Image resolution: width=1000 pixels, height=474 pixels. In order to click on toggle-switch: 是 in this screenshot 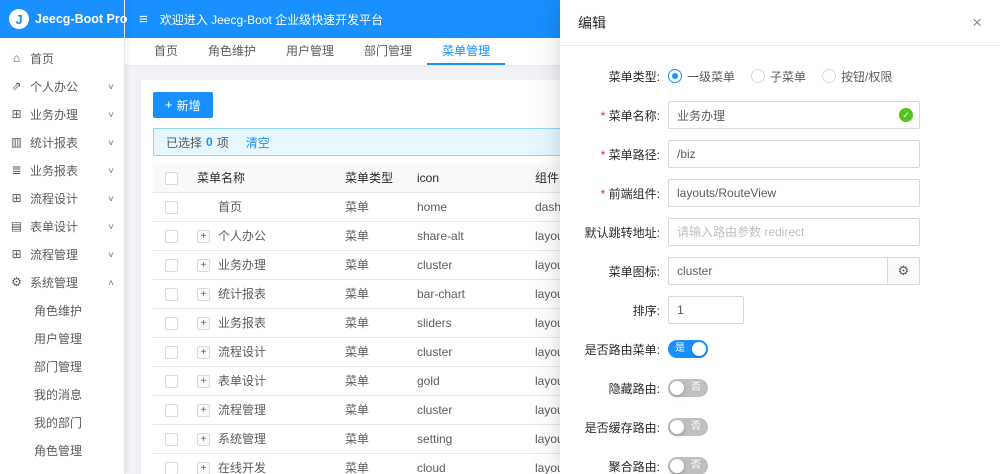, I will do `click(688, 349)`.